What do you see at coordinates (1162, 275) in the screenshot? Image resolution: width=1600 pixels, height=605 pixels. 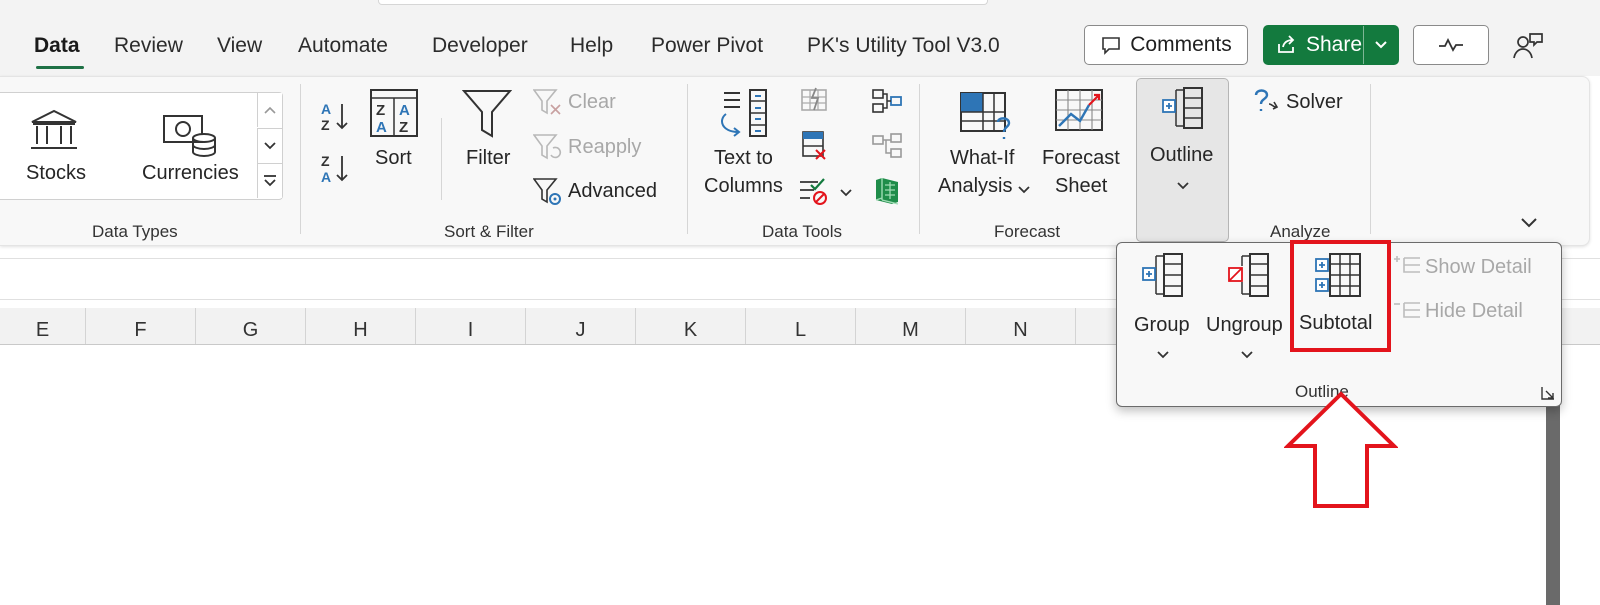 I see `group-icon` at bounding box center [1162, 275].